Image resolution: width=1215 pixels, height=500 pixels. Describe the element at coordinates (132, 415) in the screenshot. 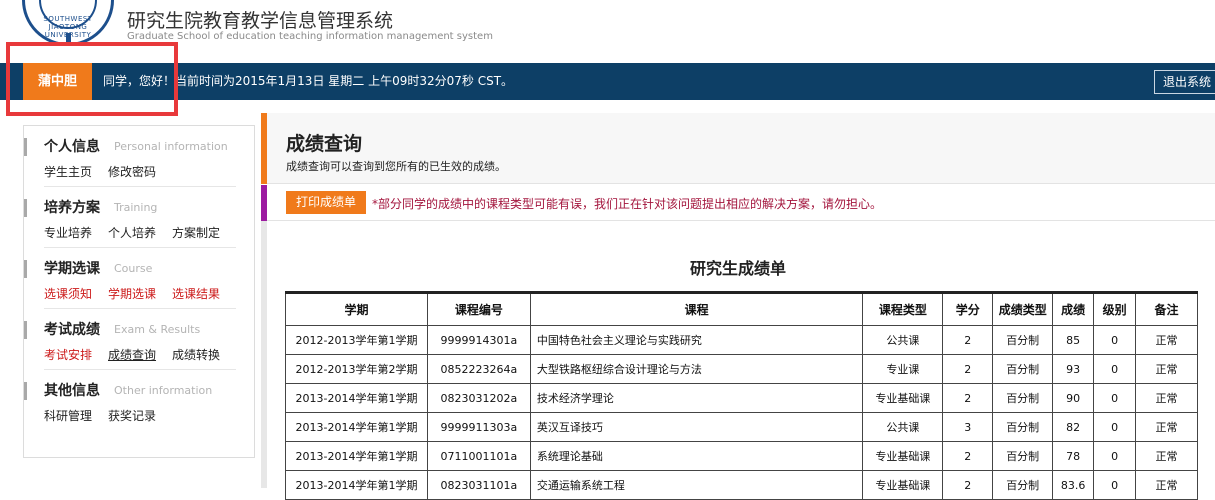

I see `sidebar-link-awards: 获奖记录` at that location.